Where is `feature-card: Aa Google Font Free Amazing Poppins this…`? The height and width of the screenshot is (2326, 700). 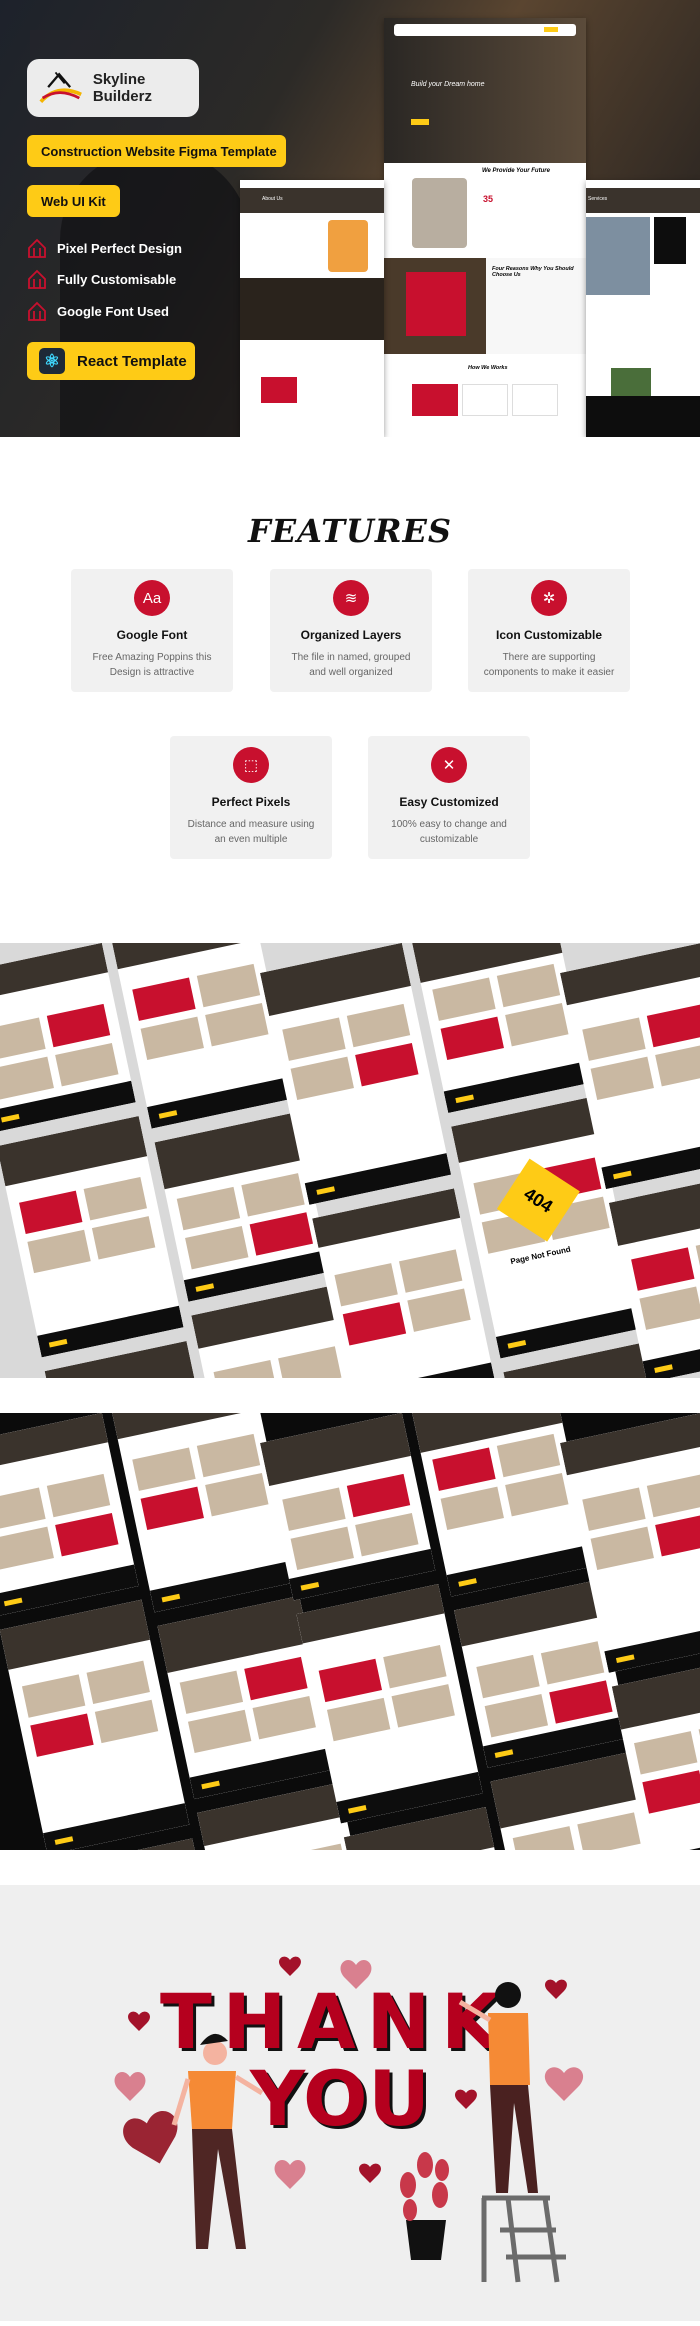 feature-card: Aa Google Font Free Amazing Poppins this… is located at coordinates (152, 630).